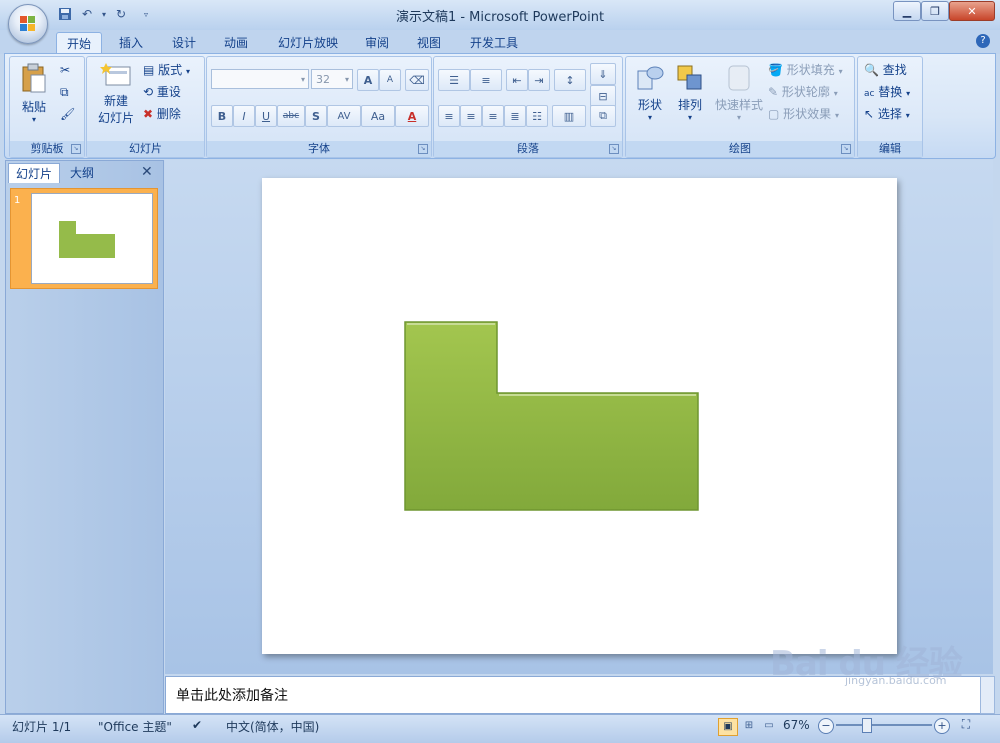 The width and height of the screenshot is (1000, 743). I want to click on save-icon, so click(65, 14).